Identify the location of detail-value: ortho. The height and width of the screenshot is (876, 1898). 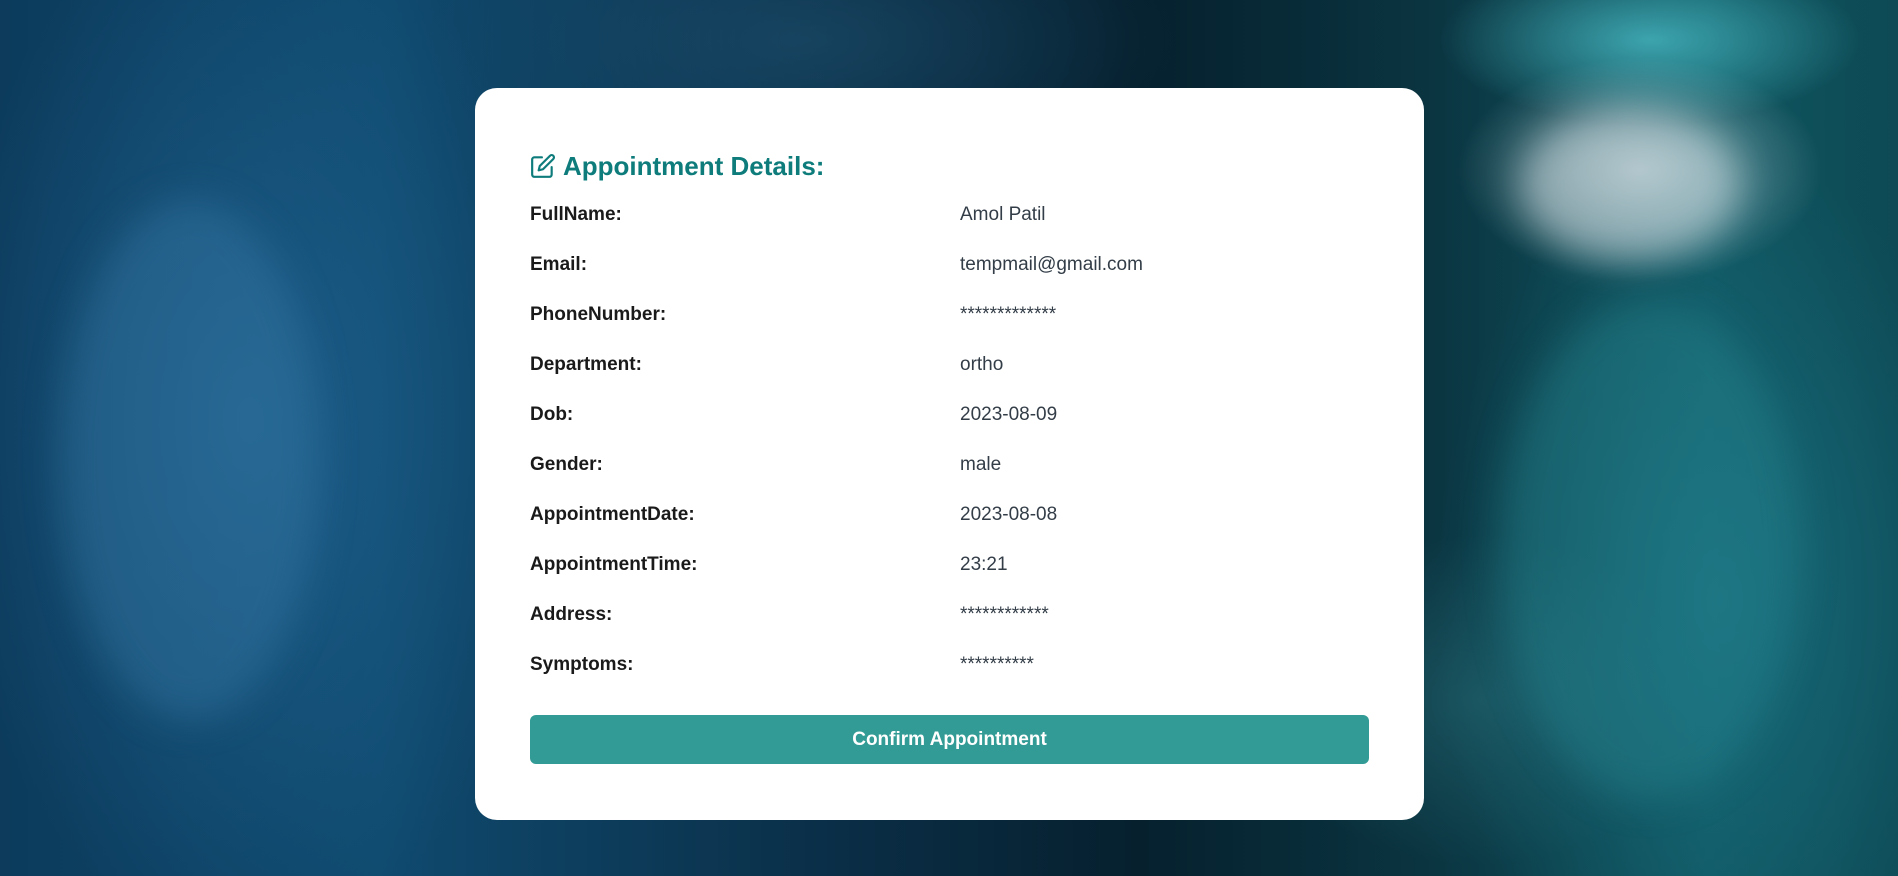
(982, 364).